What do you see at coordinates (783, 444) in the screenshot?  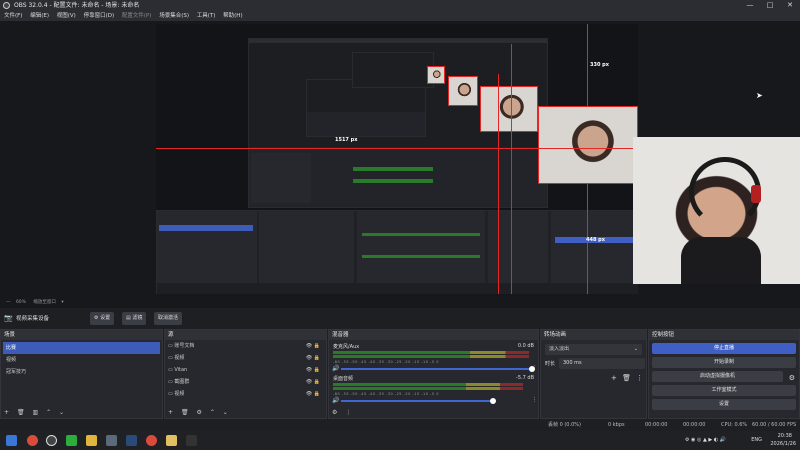 I see `clock-date: 2026/1/26` at bounding box center [783, 444].